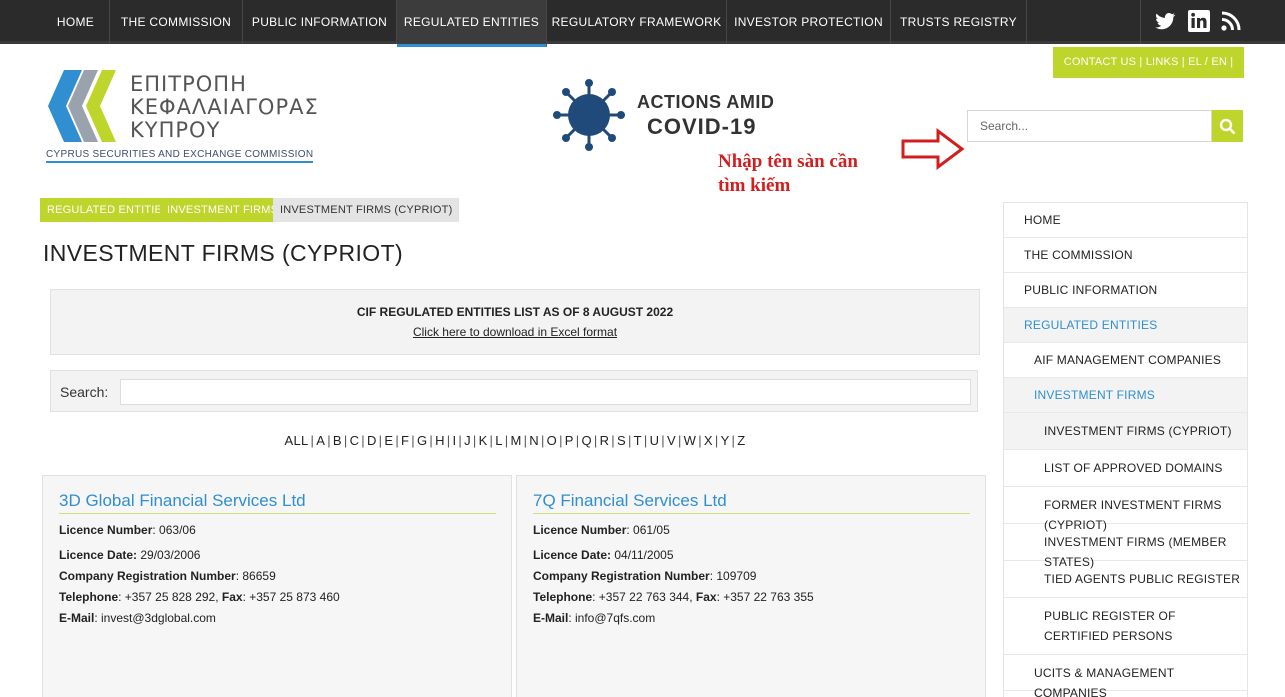 This screenshot has width=1285, height=697. I want to click on firm-licence-date: Licence Date: 29/03/2006, so click(130, 555).